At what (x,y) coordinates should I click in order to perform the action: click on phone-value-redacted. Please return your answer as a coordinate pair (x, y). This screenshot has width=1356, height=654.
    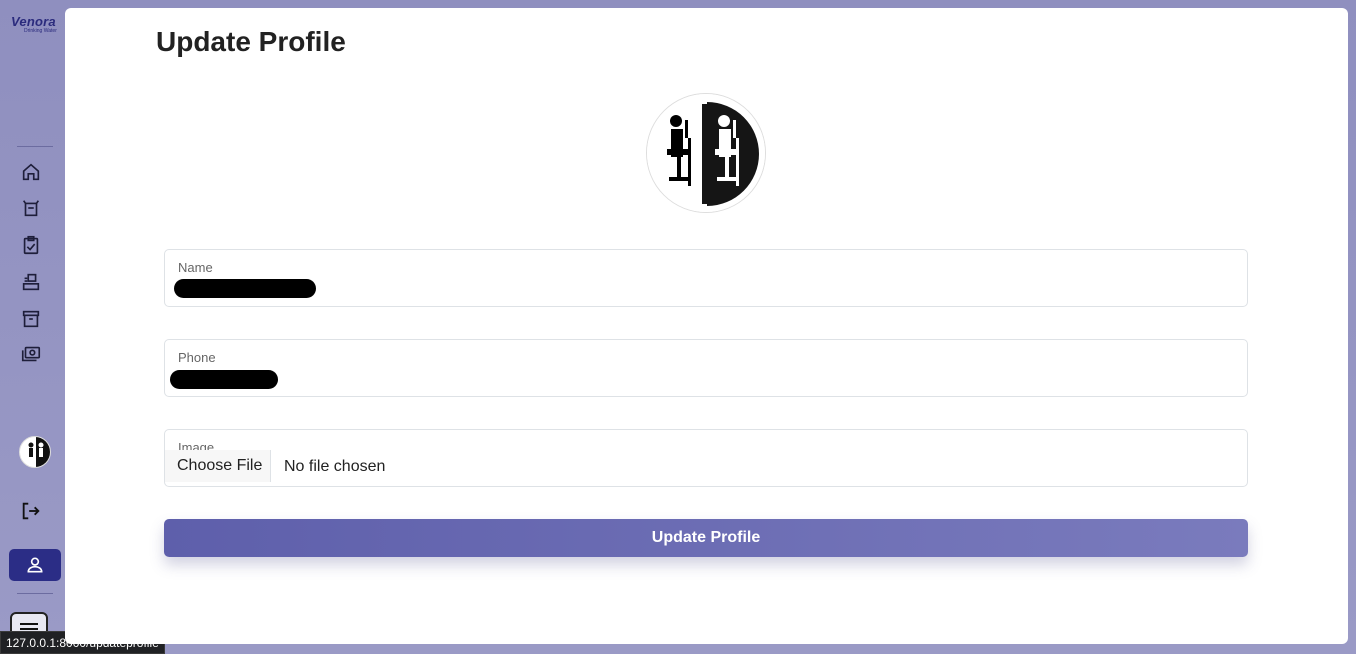
    Looking at the image, I should click on (224, 379).